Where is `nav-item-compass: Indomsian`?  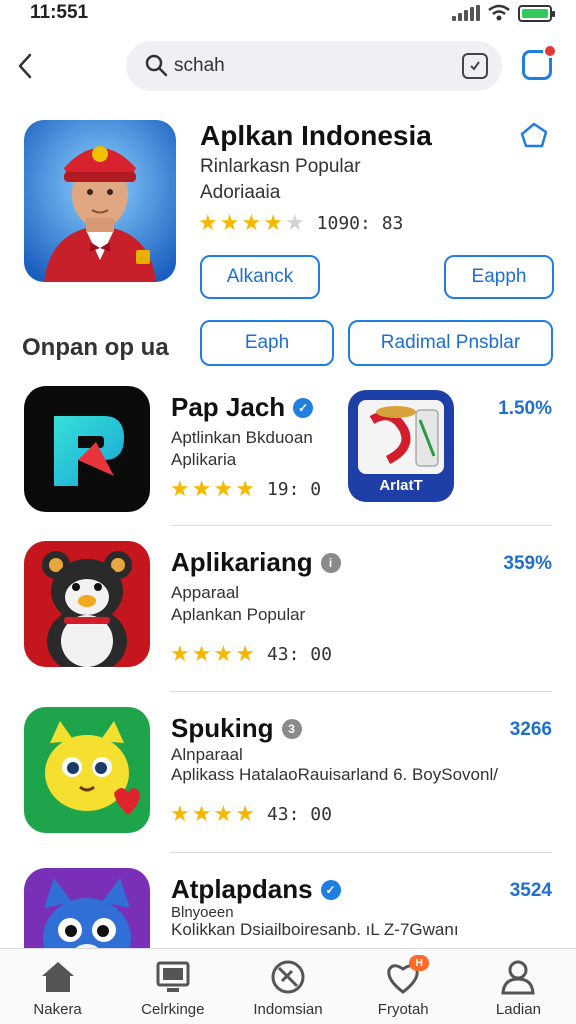
nav-item-compass: Indomsian is located at coordinates (287, 986).